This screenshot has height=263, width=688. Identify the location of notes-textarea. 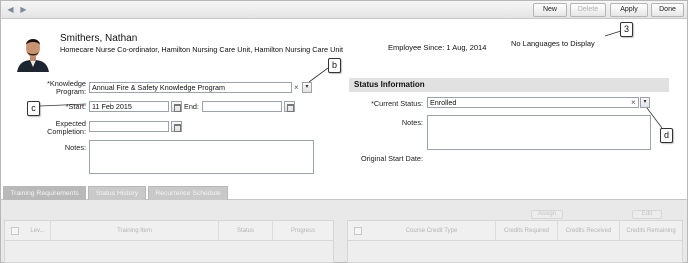
(201, 157).